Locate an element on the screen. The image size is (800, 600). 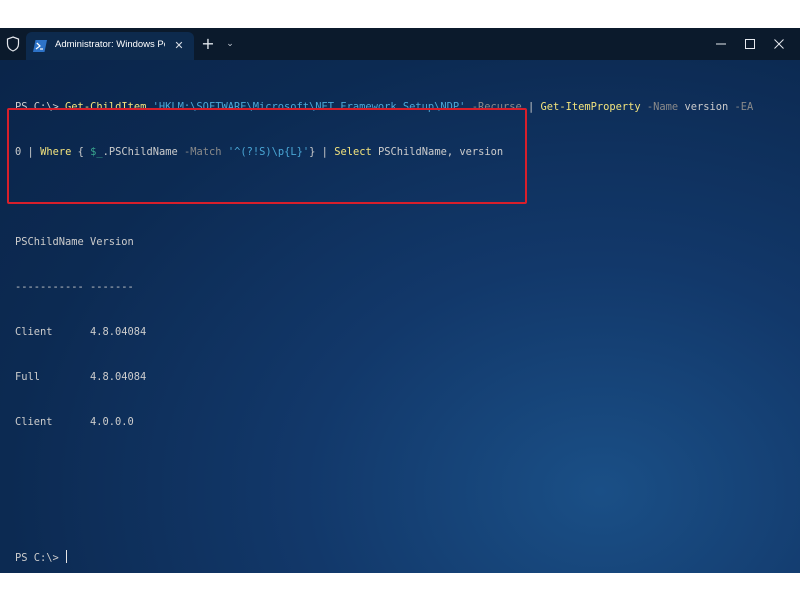
param-ea: -EA is located at coordinates (744, 107).